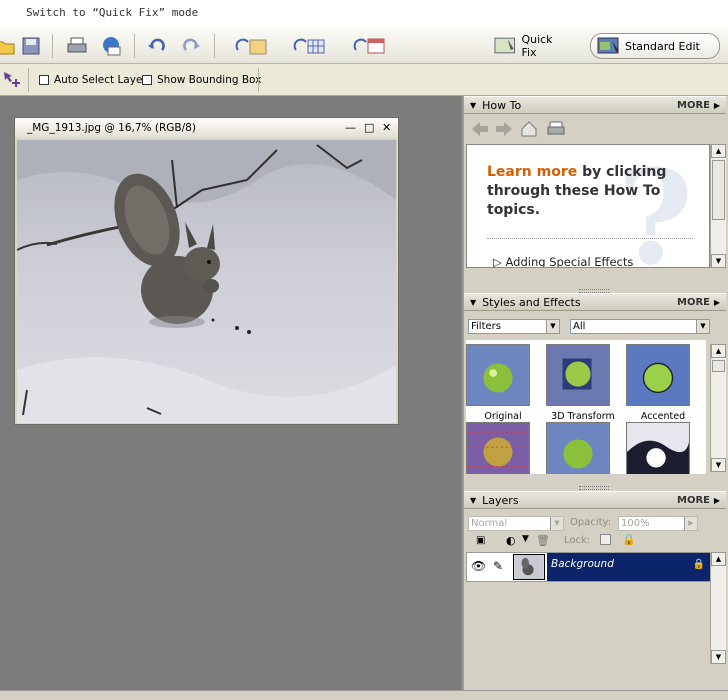 The width and height of the screenshot is (728, 700). What do you see at coordinates (605, 539) in the screenshot?
I see `lock-transparency-icon` at bounding box center [605, 539].